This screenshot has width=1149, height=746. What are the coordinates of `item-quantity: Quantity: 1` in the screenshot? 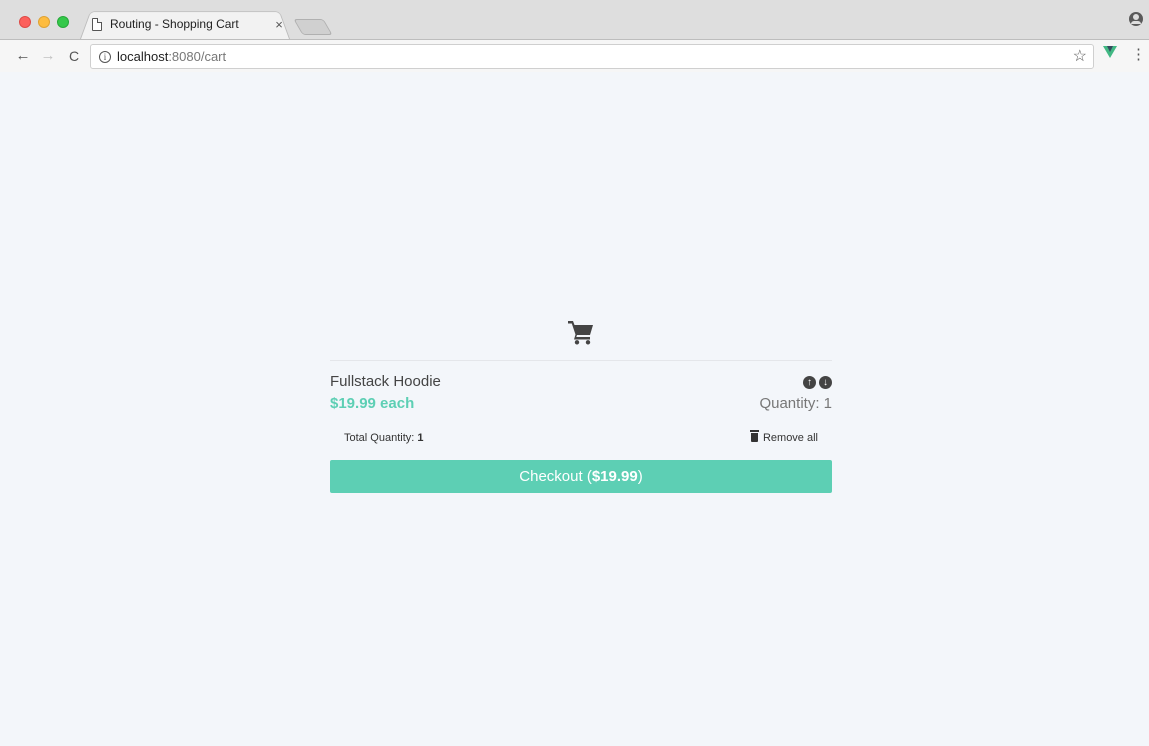 It's located at (795, 403).